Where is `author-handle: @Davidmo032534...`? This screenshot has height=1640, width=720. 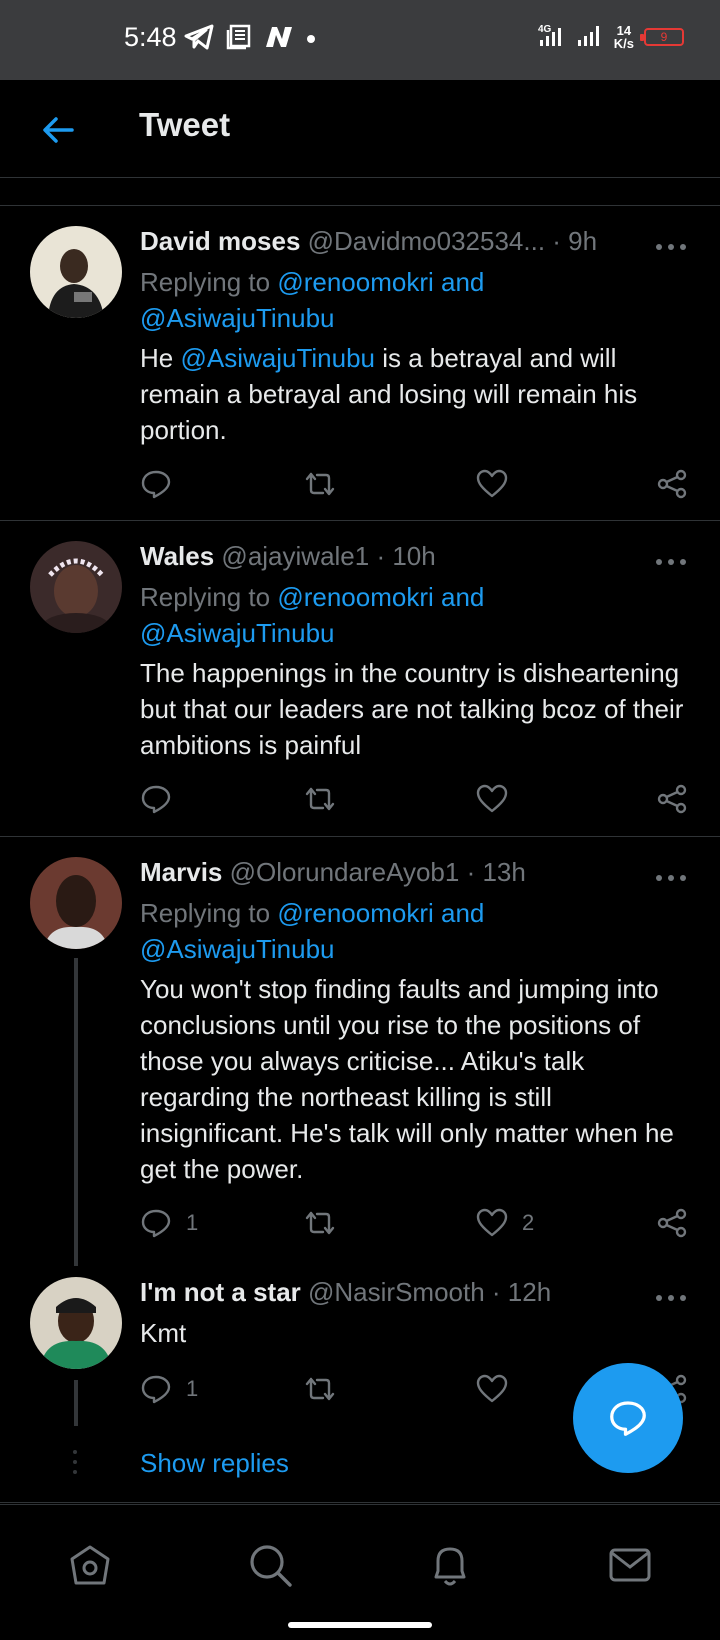
author-handle: @Davidmo032534... is located at coordinates (426, 241).